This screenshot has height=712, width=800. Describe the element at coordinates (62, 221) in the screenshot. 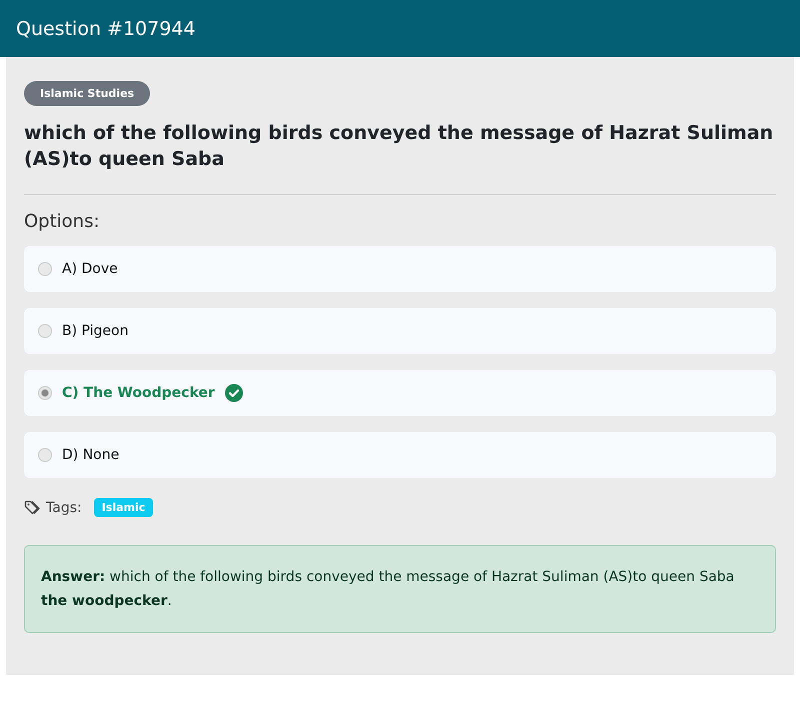

I see `options-label: Options:` at that location.